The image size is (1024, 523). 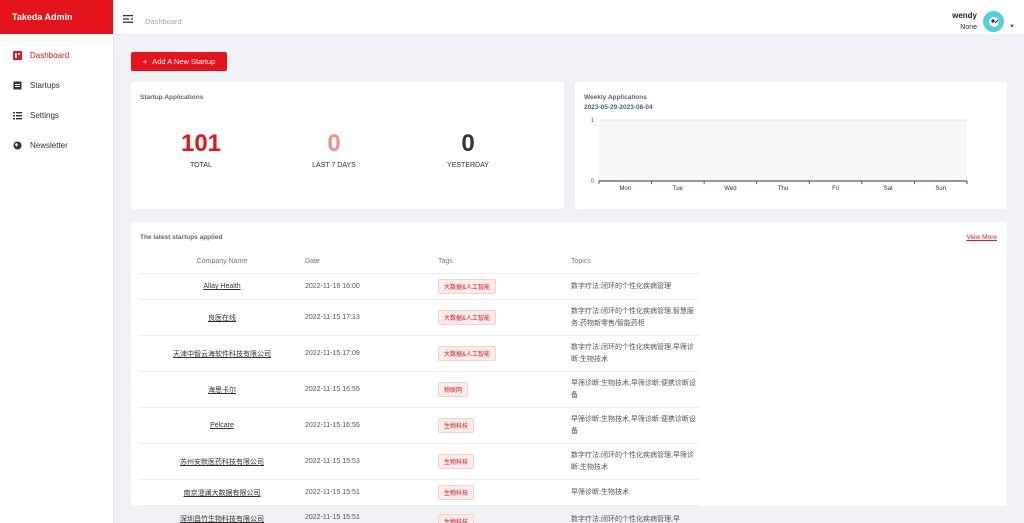 I want to click on company-link: Allay Health, so click(x=222, y=286).